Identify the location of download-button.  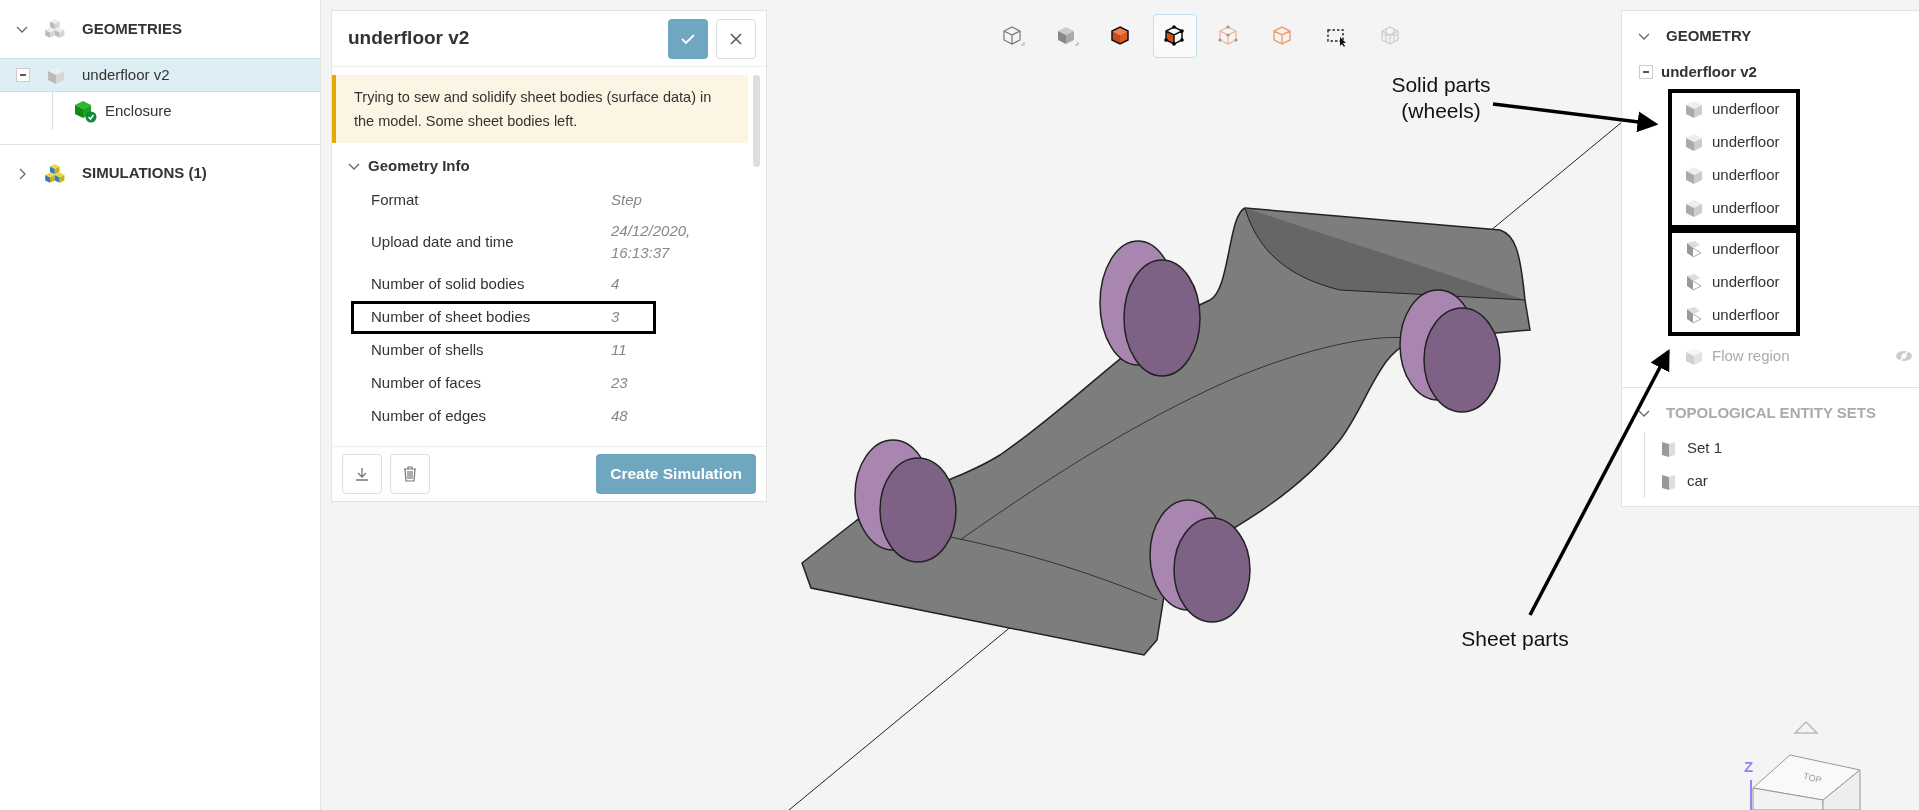
(362, 474).